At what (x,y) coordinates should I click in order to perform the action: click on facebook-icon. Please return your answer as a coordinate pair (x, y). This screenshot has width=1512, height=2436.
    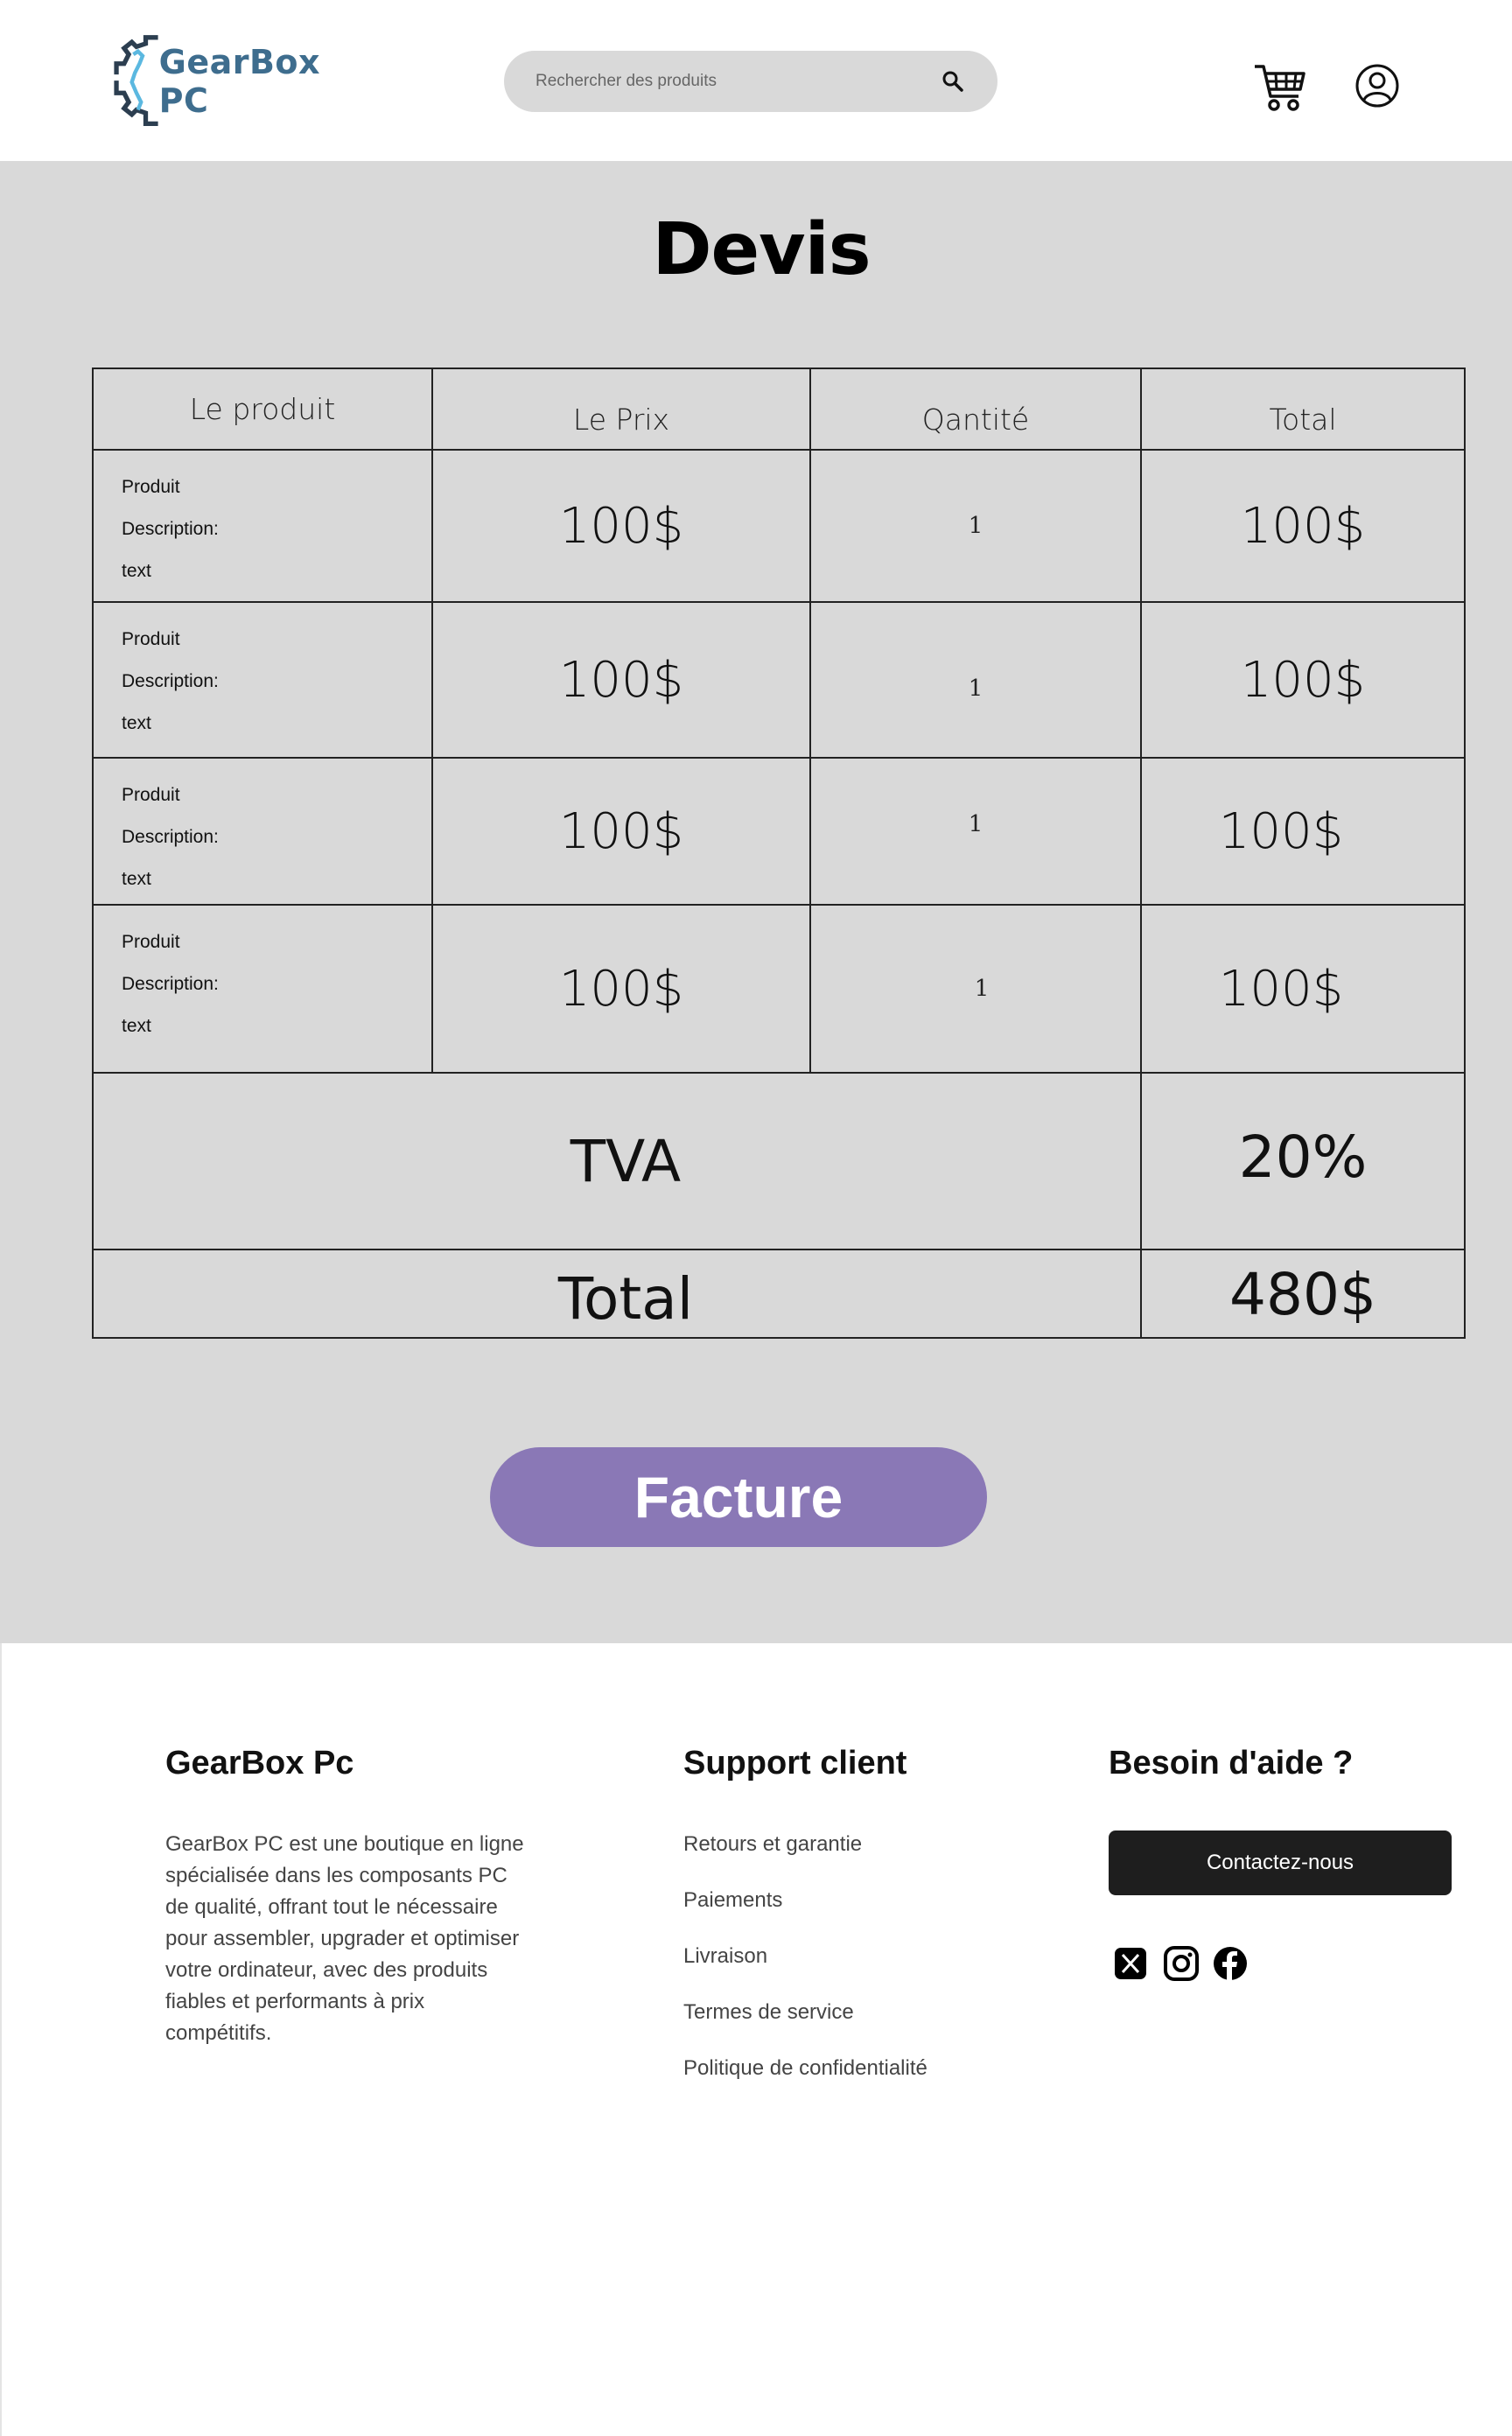
    Looking at the image, I should click on (1230, 1963).